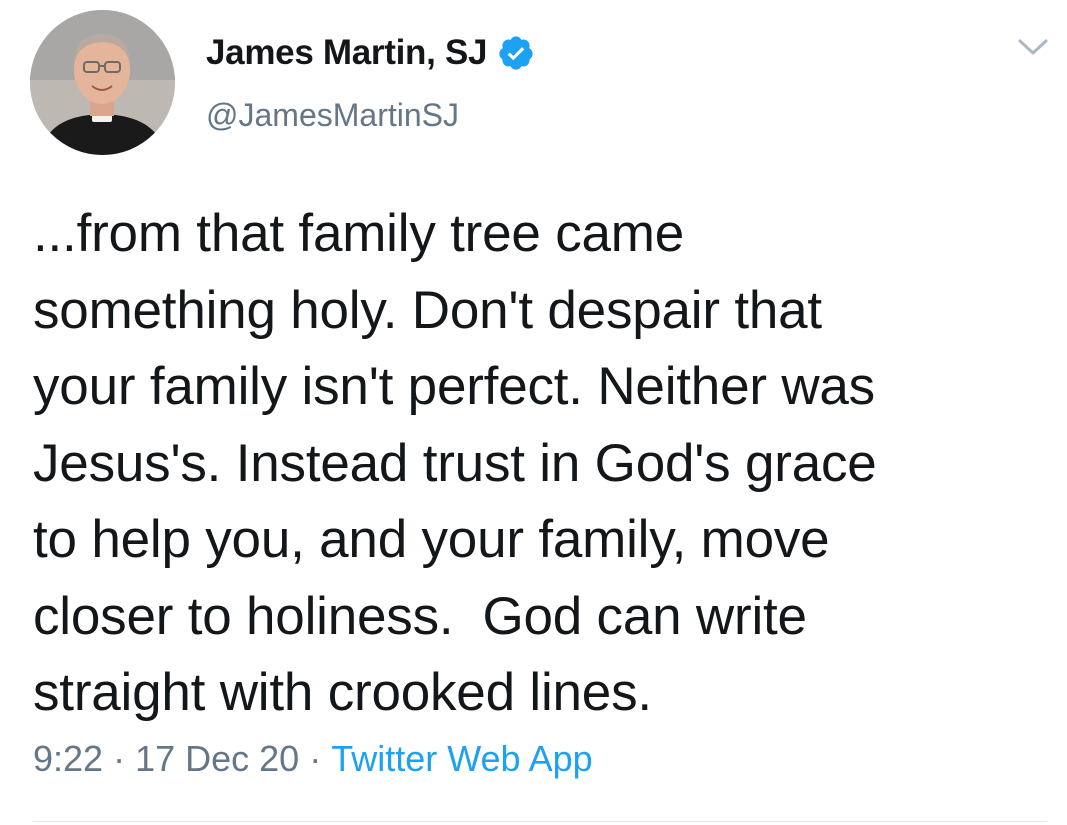 Image resolution: width=1067 pixels, height=825 pixels. I want to click on chevron-down-icon, so click(1033, 47).